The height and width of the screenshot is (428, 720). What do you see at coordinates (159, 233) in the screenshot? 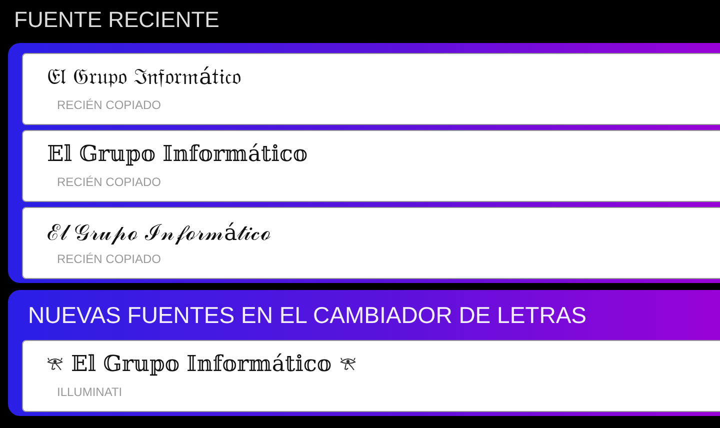
I see `styled-text: ℰ𝓁 𝒢𝓇𝓊𝓅ℴ ℐ𝓃𝒻ℴ𝓇𝓂á𝓉𝒾𝒸ℴ` at bounding box center [159, 233].